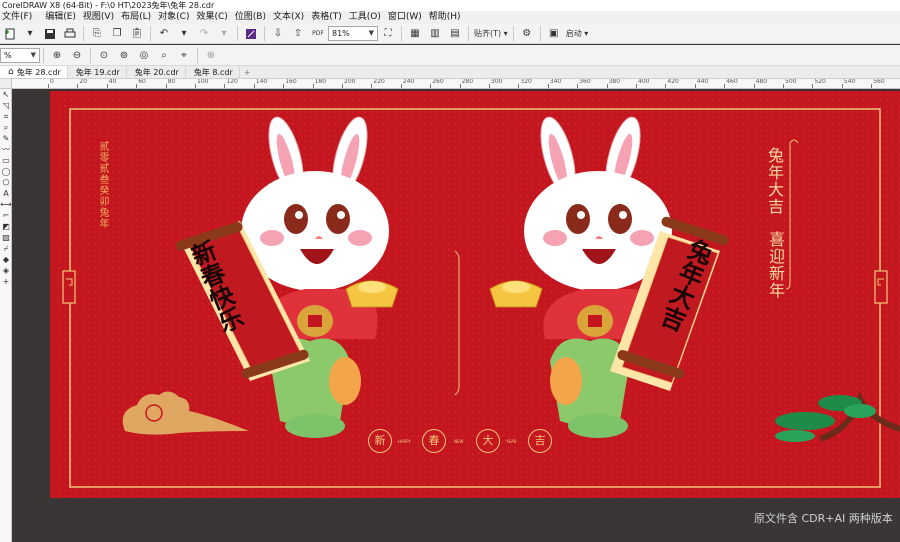  I want to click on smart-fill-icon: ◈, so click(6, 270).